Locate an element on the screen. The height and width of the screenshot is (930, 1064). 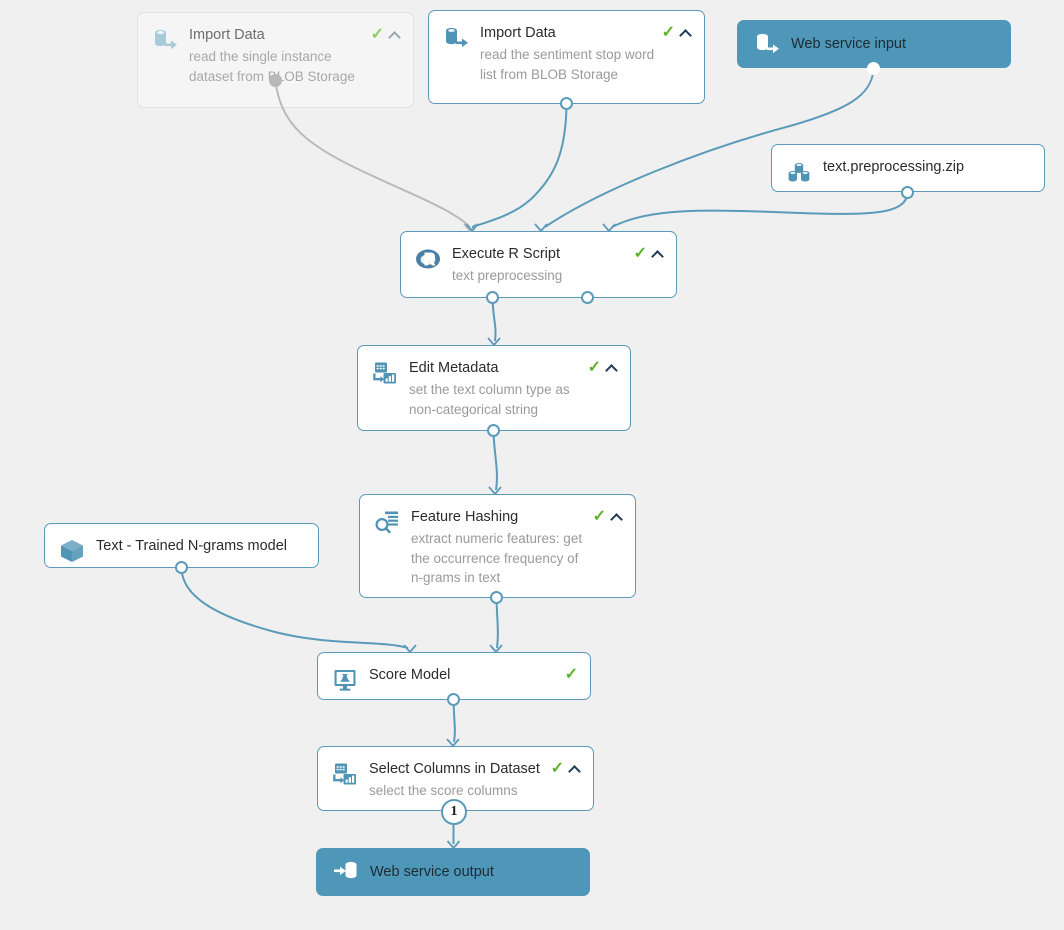
port-score-model-out is located at coordinates (453, 699).